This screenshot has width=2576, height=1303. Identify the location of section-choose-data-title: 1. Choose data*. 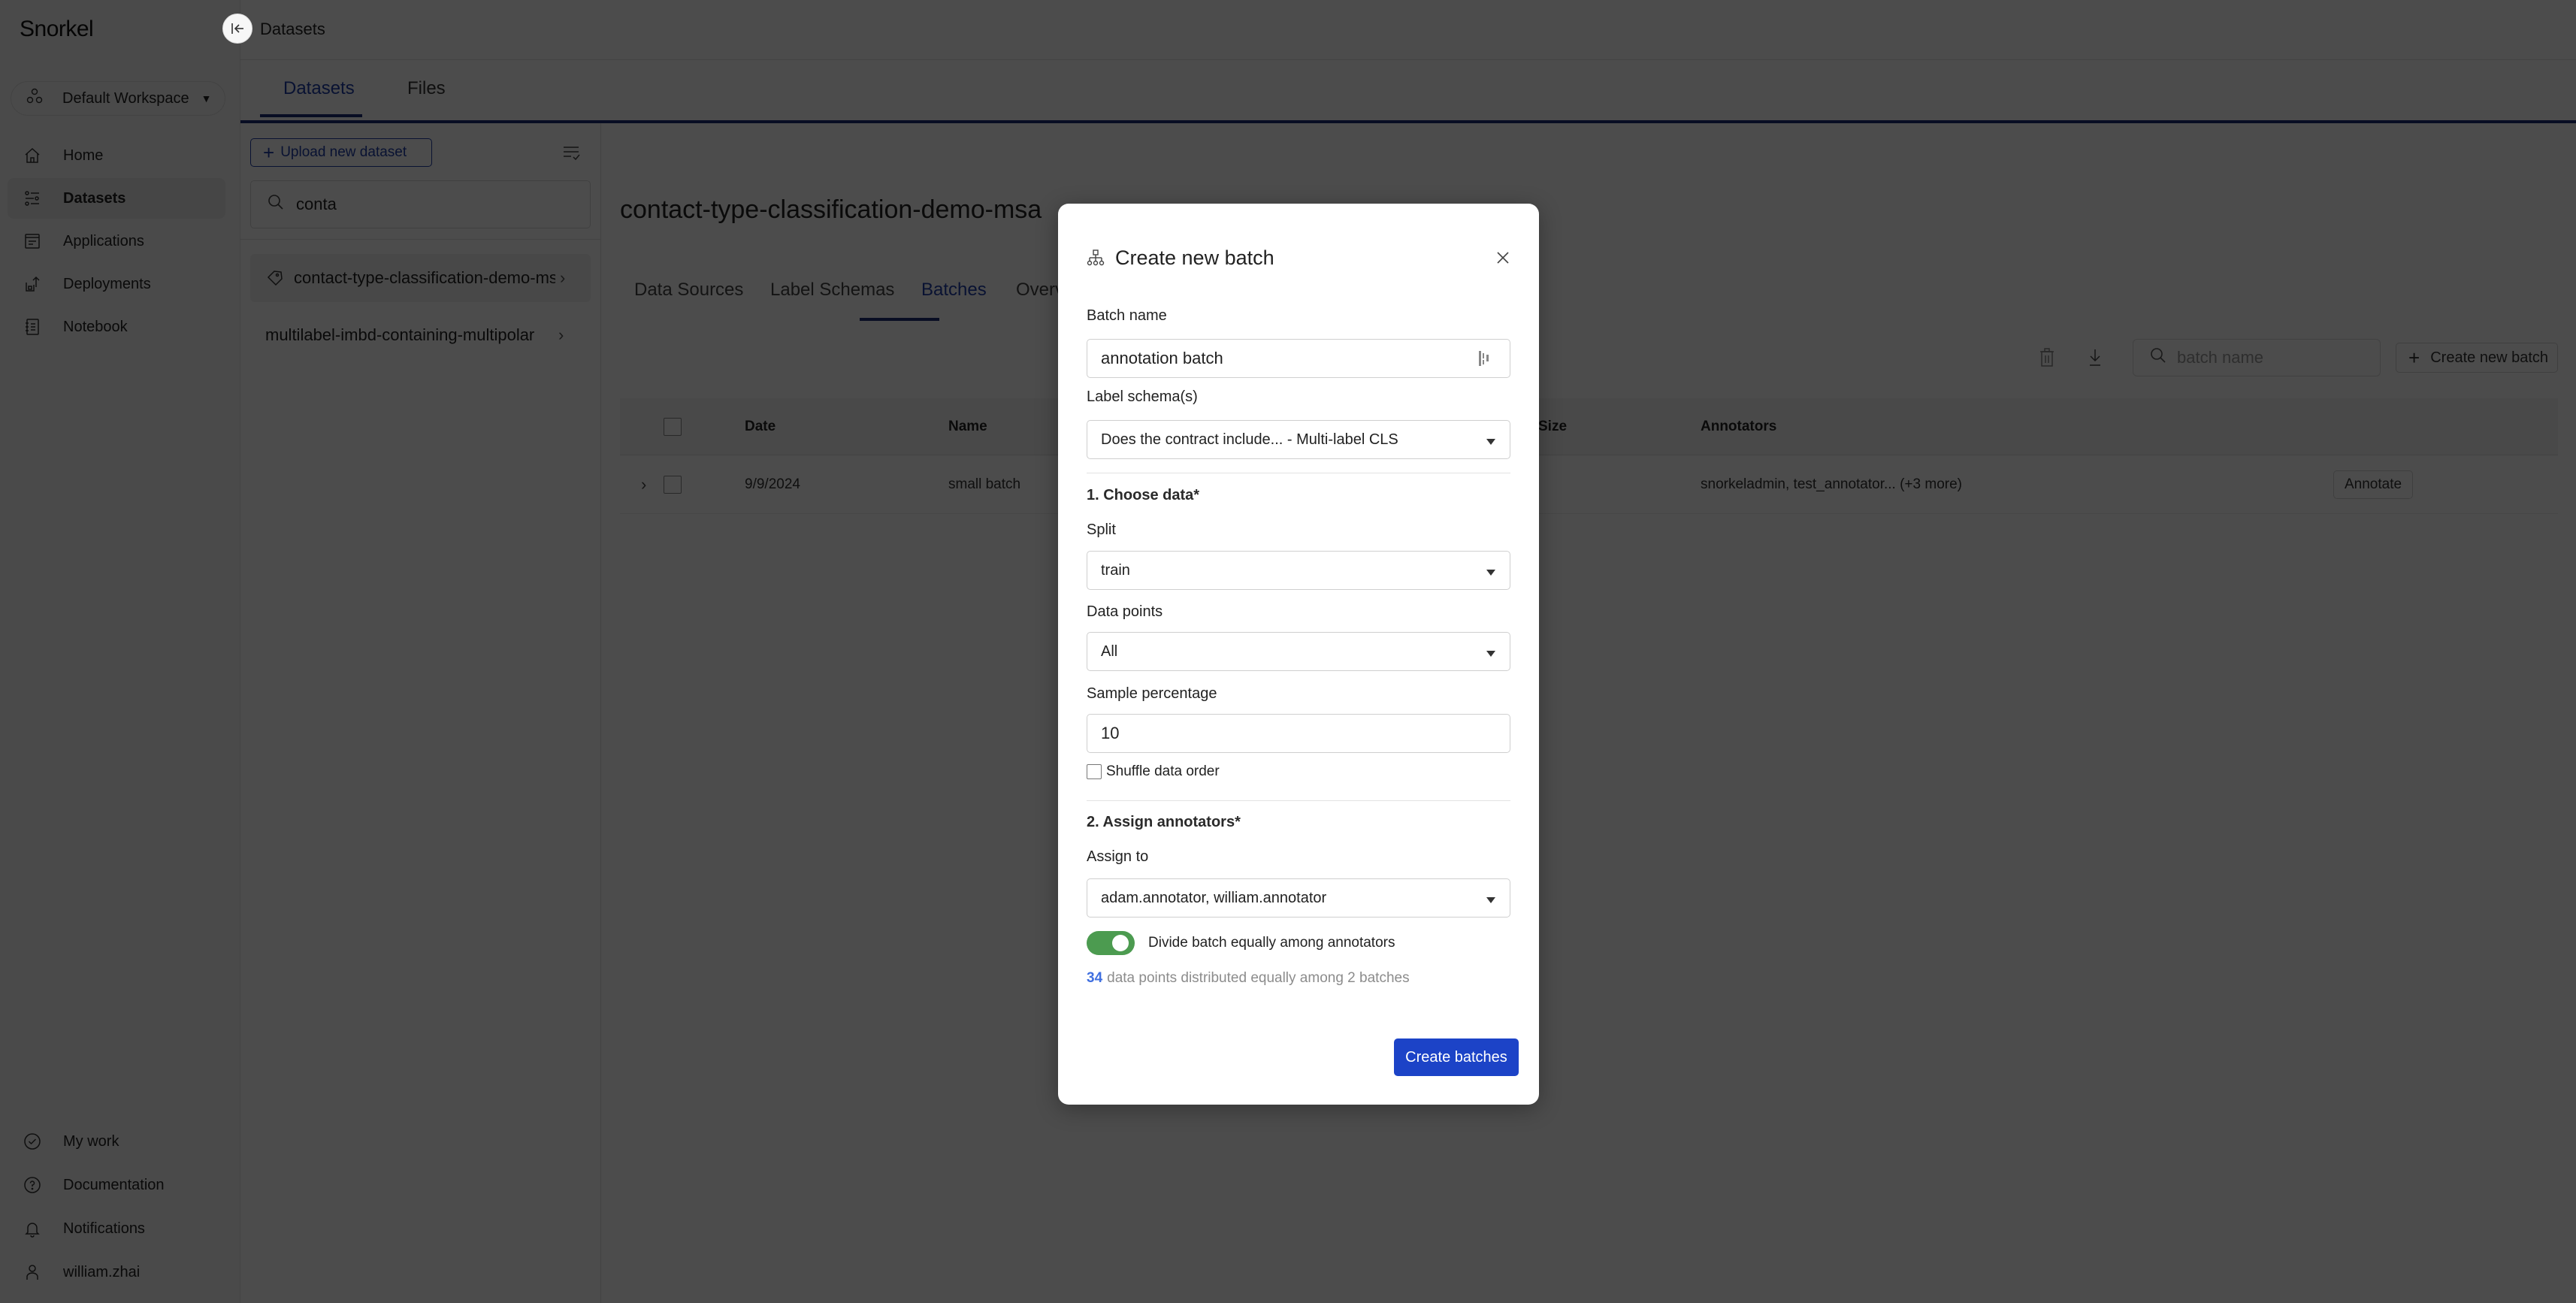
(1143, 495).